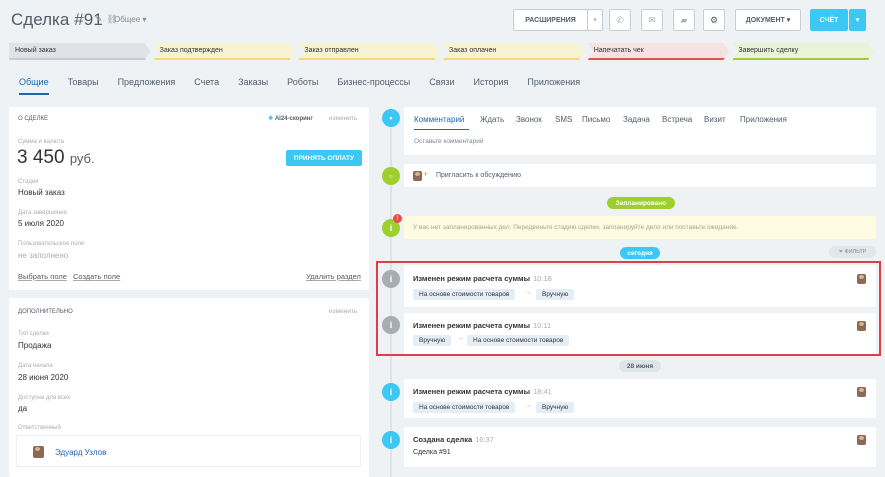 The width and height of the screenshot is (885, 477). I want to click on tab-4: Заказы, so click(253, 86).